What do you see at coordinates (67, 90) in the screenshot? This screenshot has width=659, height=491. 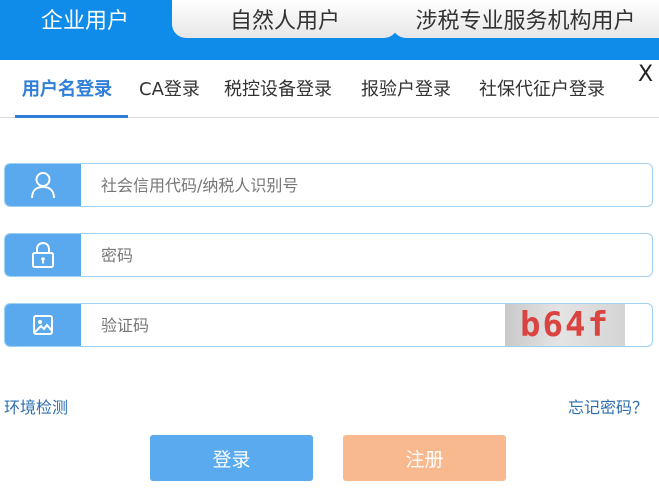 I see `tab-username-login: 用户名登录` at bounding box center [67, 90].